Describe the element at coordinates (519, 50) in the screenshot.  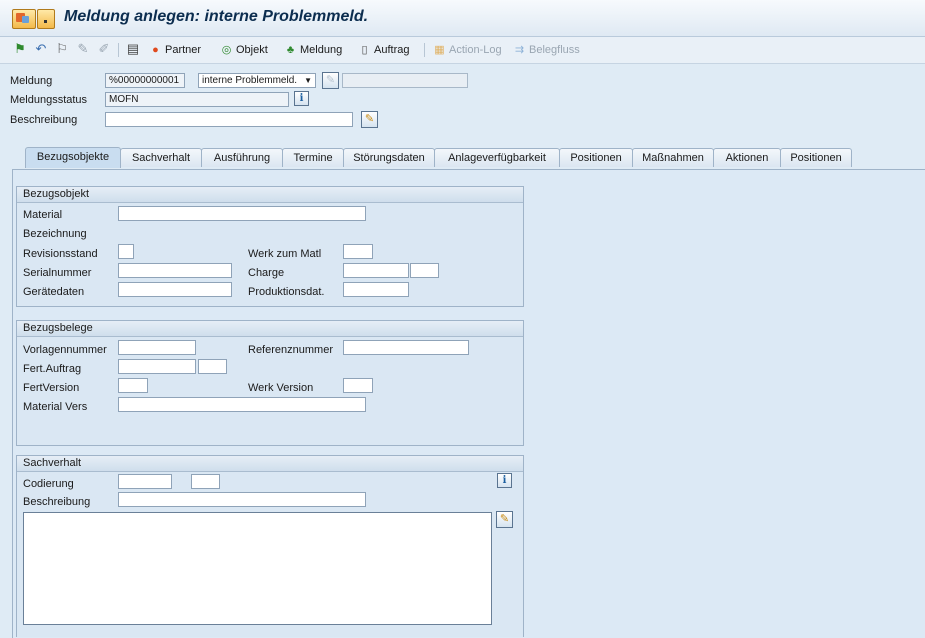
I see `document-flow-icon: ⇉` at that location.